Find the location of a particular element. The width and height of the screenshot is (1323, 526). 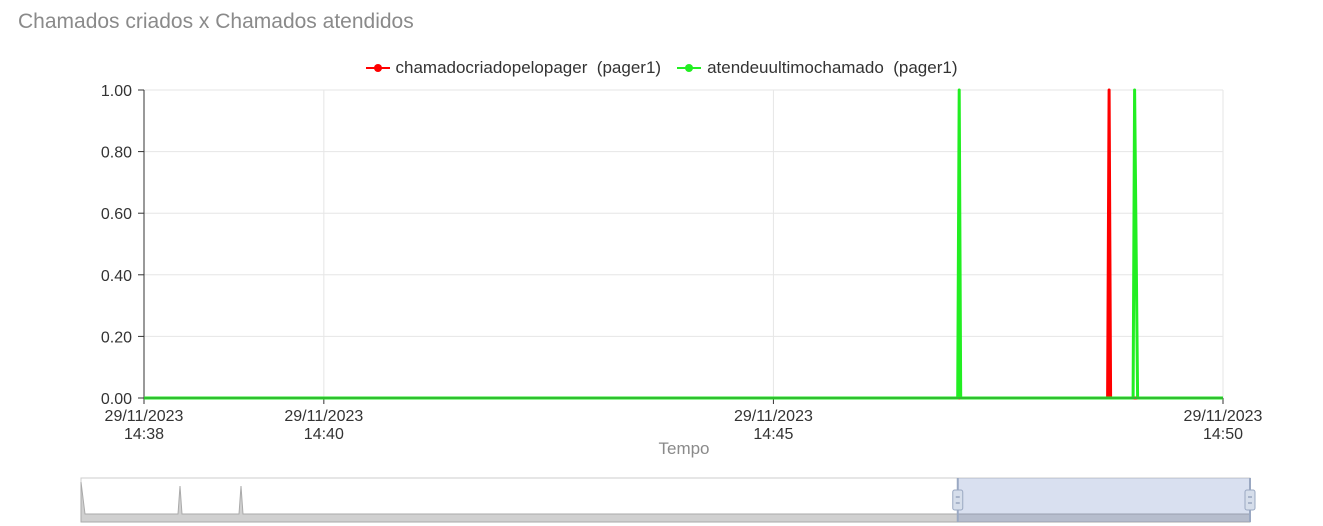

y-tick-label: 0.00 is located at coordinates (116, 399).